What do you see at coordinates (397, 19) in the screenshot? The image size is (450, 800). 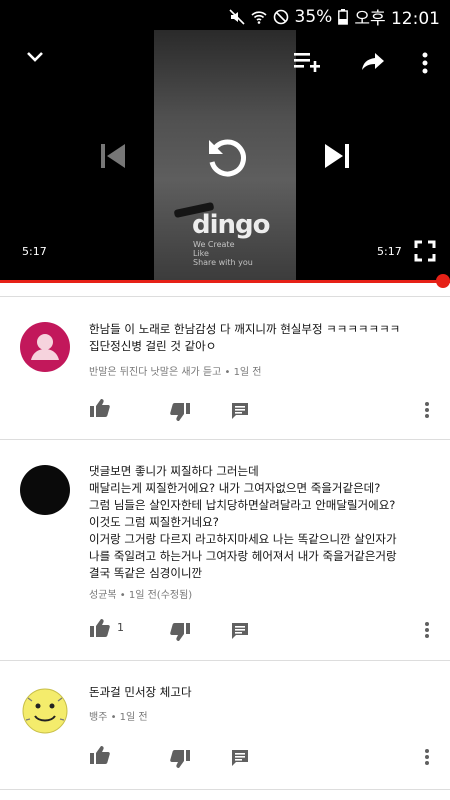 I see `clock: 오후 12:01` at bounding box center [397, 19].